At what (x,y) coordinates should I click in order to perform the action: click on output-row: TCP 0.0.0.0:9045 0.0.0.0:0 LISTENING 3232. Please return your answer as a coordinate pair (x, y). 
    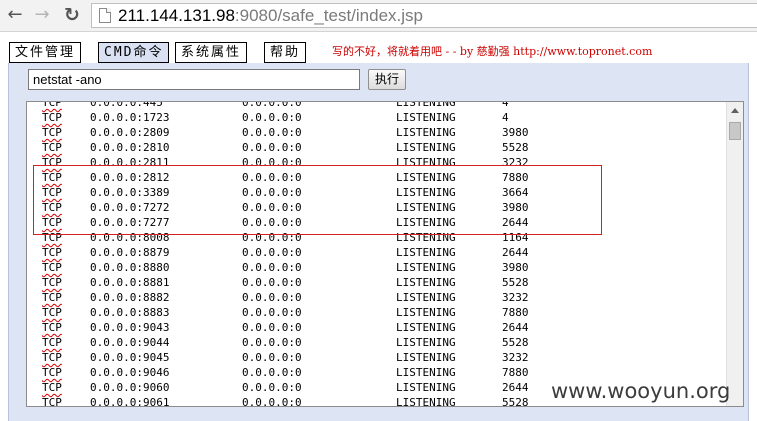
    Looking at the image, I should click on (377, 357).